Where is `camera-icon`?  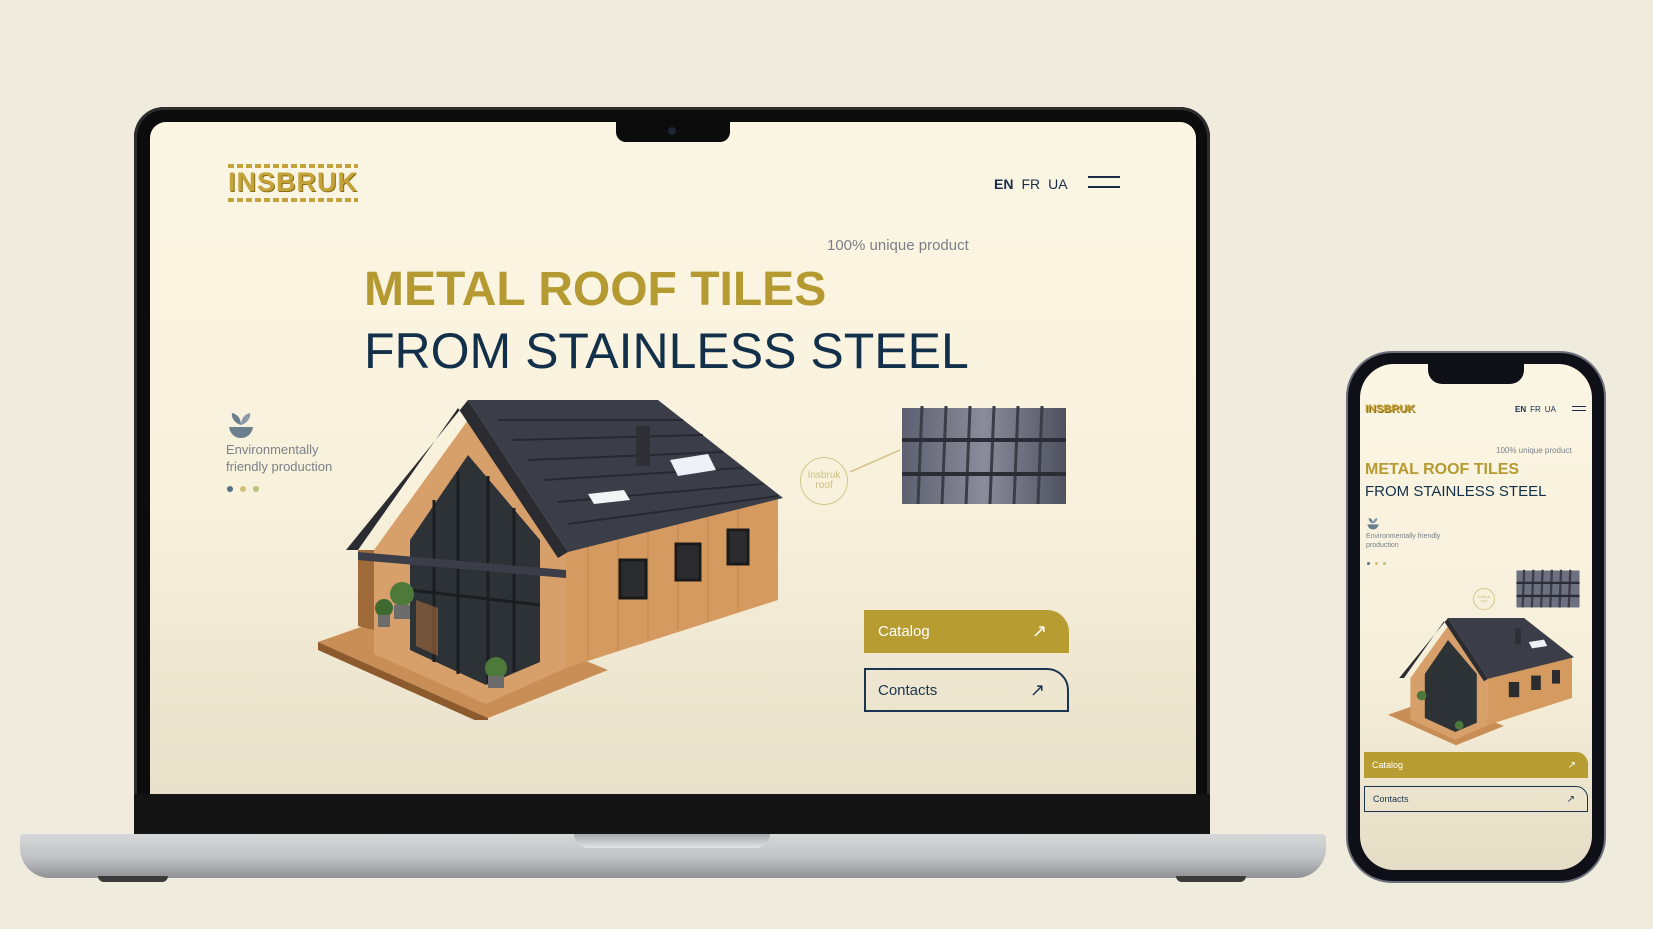
camera-icon is located at coordinates (672, 131).